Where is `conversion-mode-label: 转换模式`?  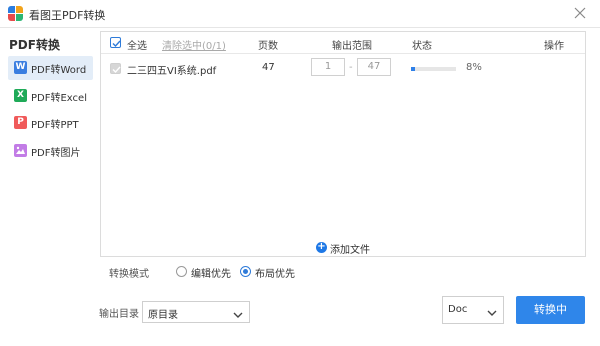
conversion-mode-label: 转换模式 is located at coordinates (129, 274).